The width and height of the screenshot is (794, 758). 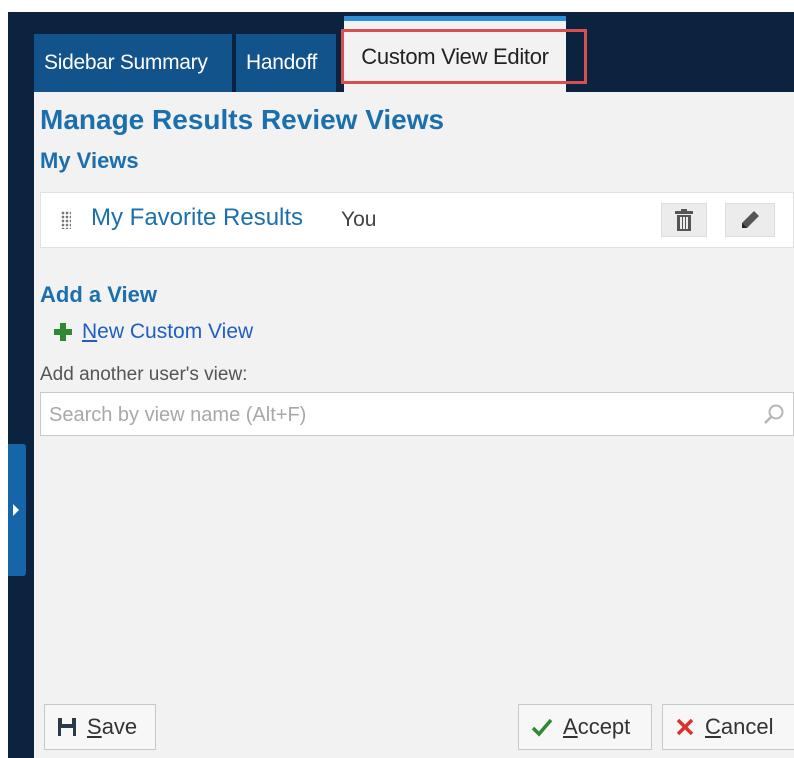 I want to click on cancel-button: Cancel, so click(x=728, y=727).